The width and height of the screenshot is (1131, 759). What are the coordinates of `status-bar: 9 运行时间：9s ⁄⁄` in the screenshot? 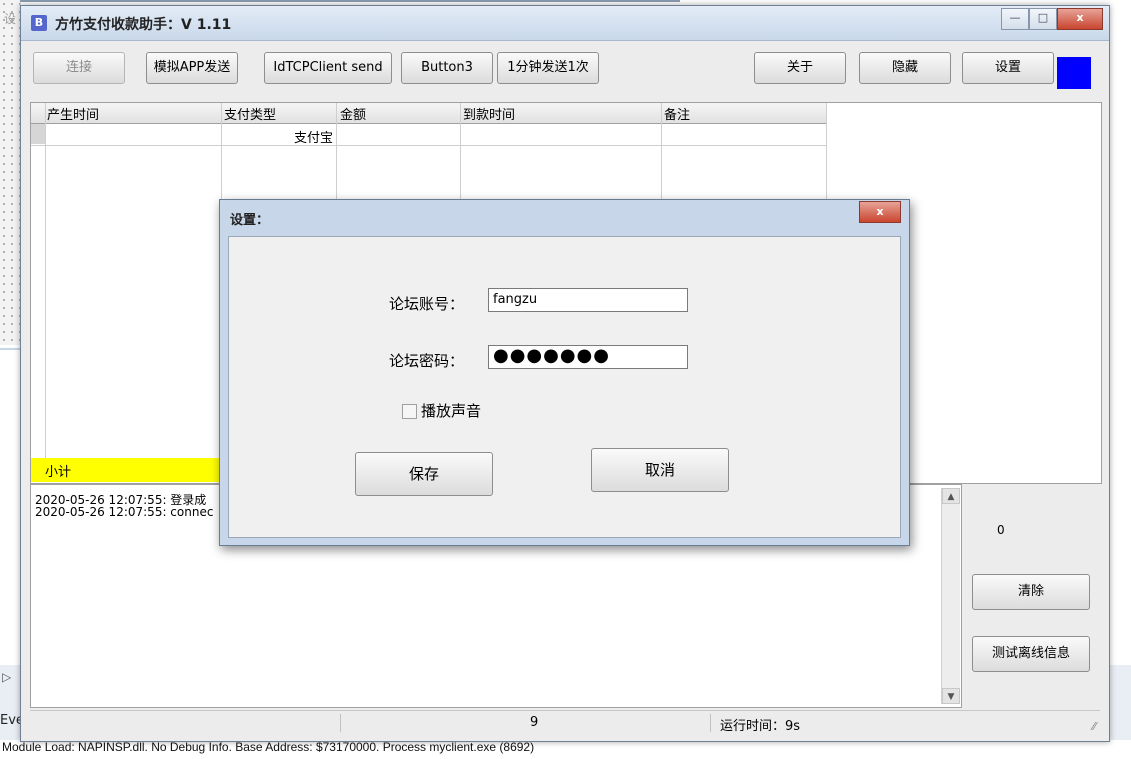 It's located at (565, 722).